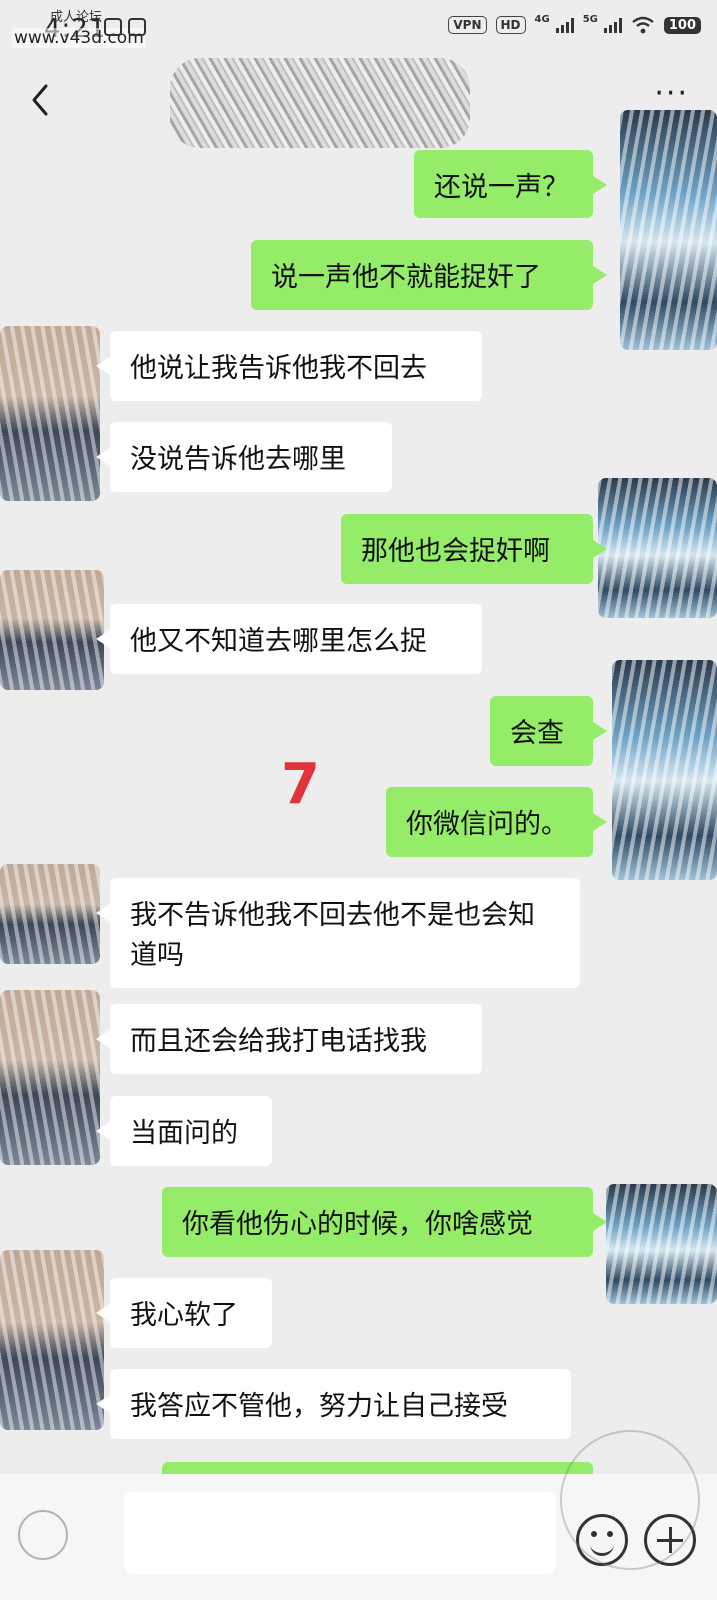 This screenshot has height=1600, width=717. I want to click on network-4g-label: 4G, so click(542, 19).